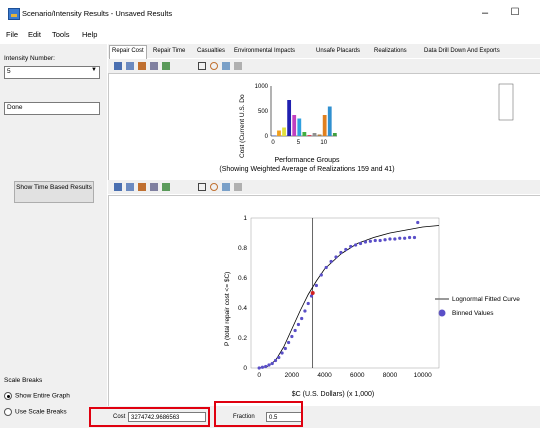 This screenshot has width=540, height=428. I want to click on lognormal-curve, so click(349, 297).